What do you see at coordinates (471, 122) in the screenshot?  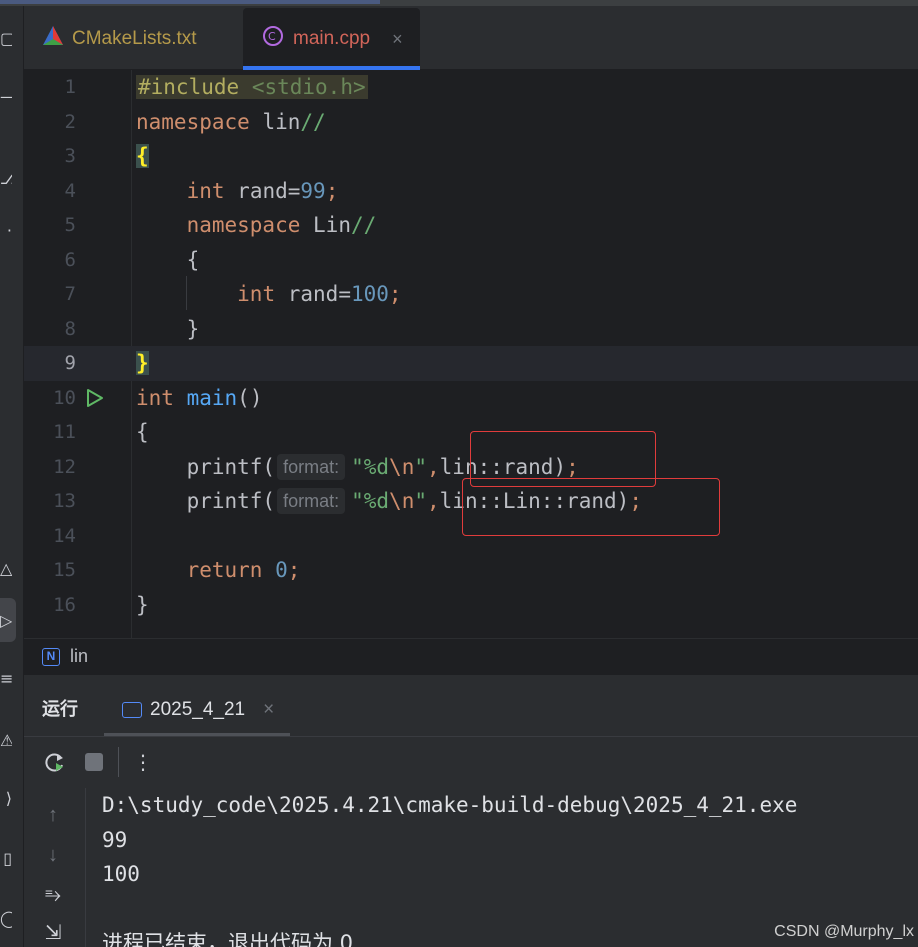 I see `code-line: 2 namespace lin//` at bounding box center [471, 122].